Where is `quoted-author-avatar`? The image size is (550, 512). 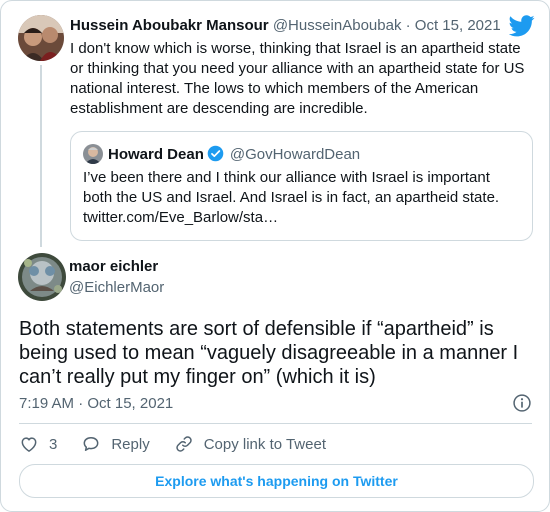
quoted-author-avatar is located at coordinates (93, 154).